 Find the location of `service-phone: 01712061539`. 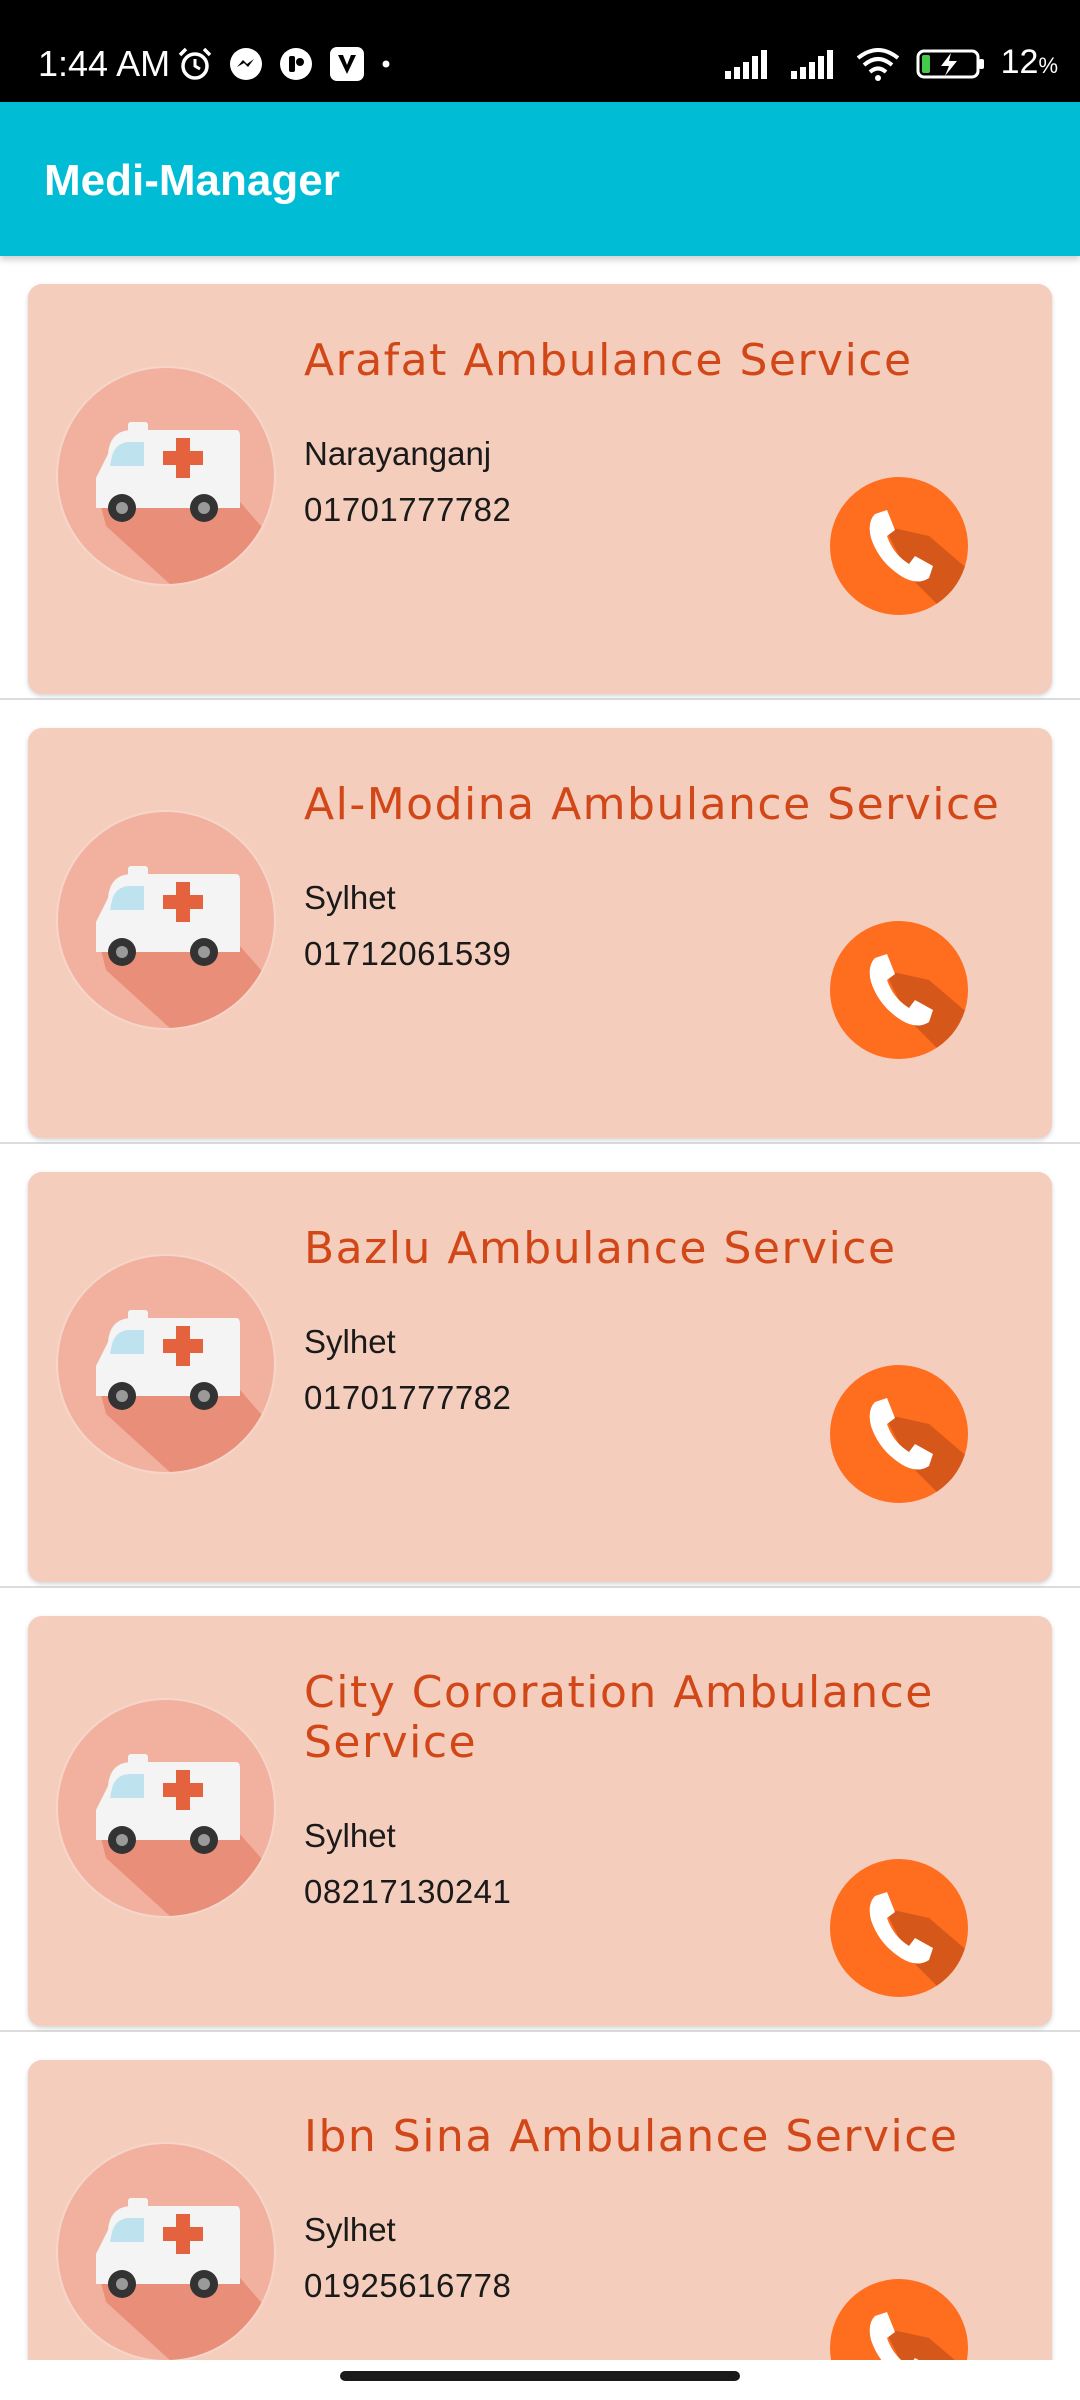

service-phone: 01712061539 is located at coordinates (408, 953).